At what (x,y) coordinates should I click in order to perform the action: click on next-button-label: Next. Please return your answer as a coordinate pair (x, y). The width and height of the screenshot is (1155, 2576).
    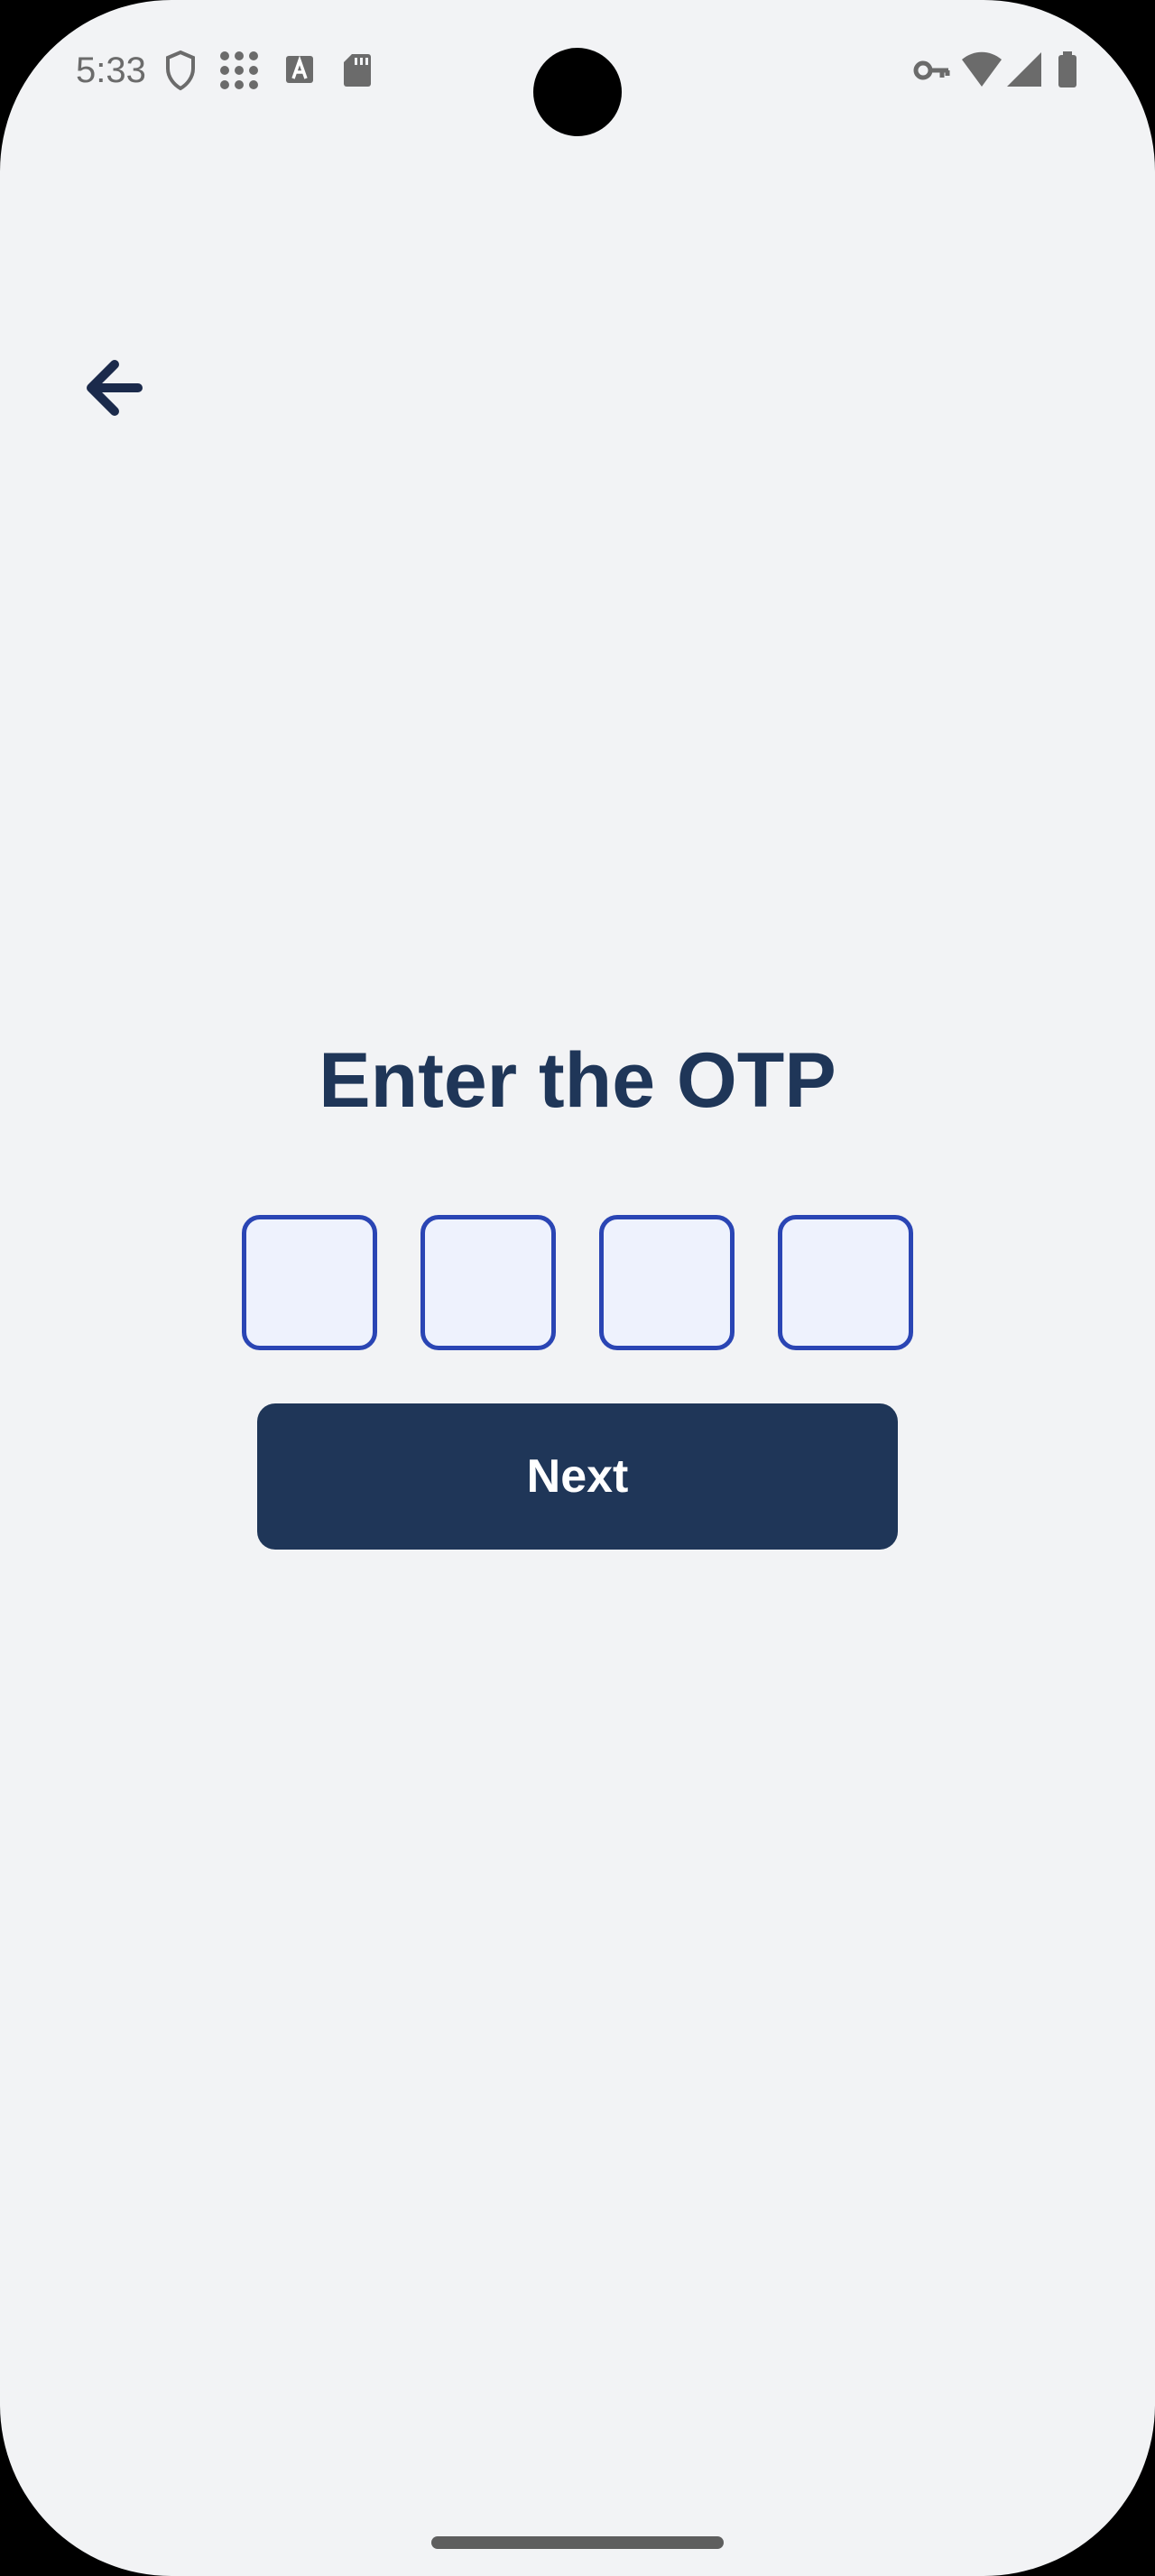
    Looking at the image, I should click on (577, 1477).